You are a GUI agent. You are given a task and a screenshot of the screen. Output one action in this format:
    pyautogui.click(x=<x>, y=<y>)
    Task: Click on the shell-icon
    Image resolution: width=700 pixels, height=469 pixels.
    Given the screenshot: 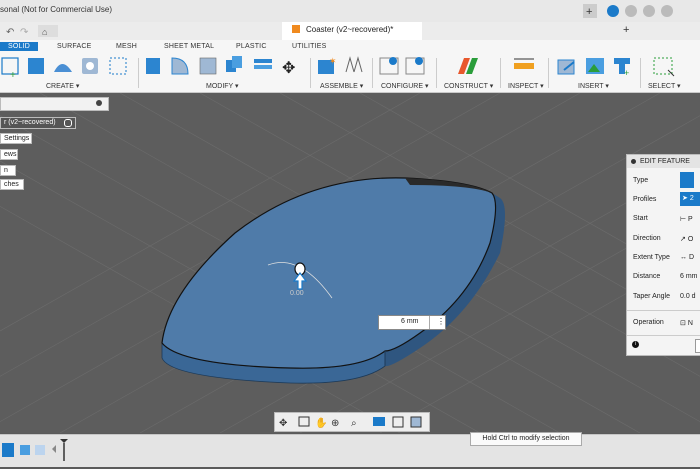 What is the action you would take?
    pyautogui.click(x=263, y=61)
    